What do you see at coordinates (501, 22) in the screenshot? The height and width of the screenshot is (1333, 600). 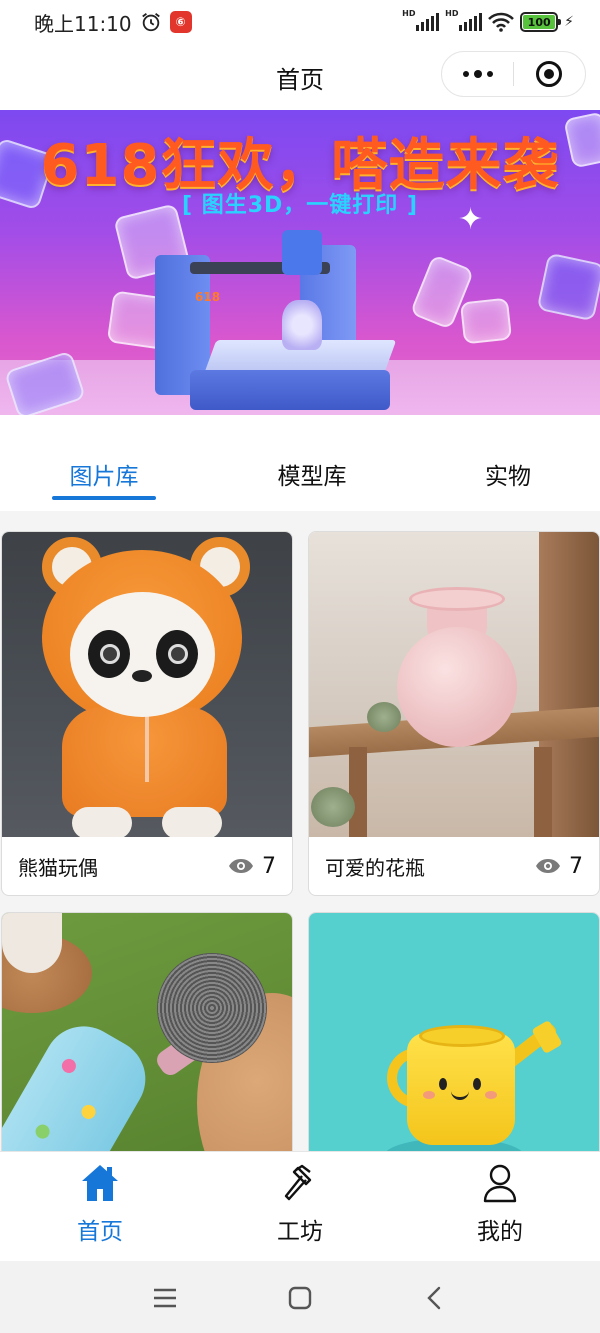 I see `wifi-icon` at bounding box center [501, 22].